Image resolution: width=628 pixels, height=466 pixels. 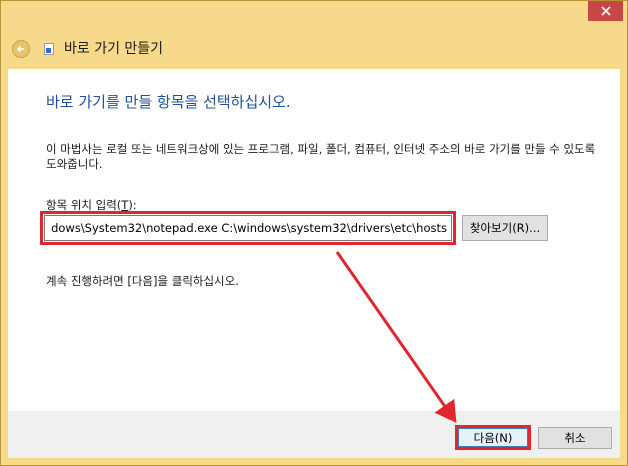 What do you see at coordinates (84, 205) in the screenshot?
I see `location-label-prefix: 항목 위치 입력(` at bounding box center [84, 205].